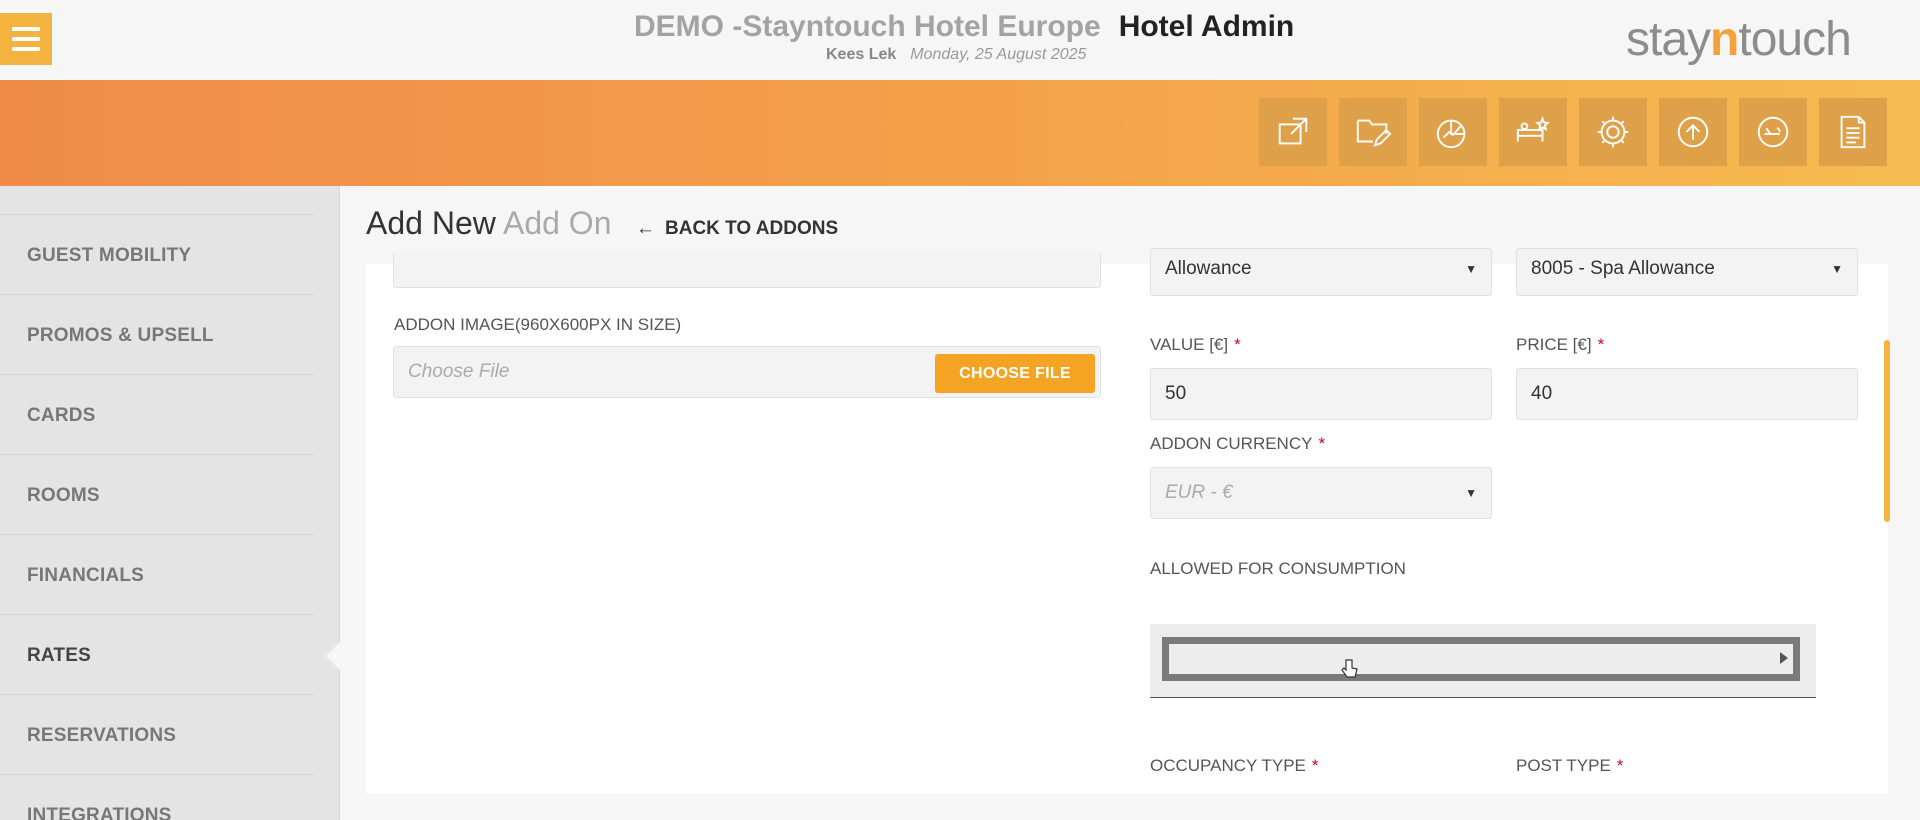 The image size is (1920, 820). I want to click on bed-star-button, so click(1533, 132).